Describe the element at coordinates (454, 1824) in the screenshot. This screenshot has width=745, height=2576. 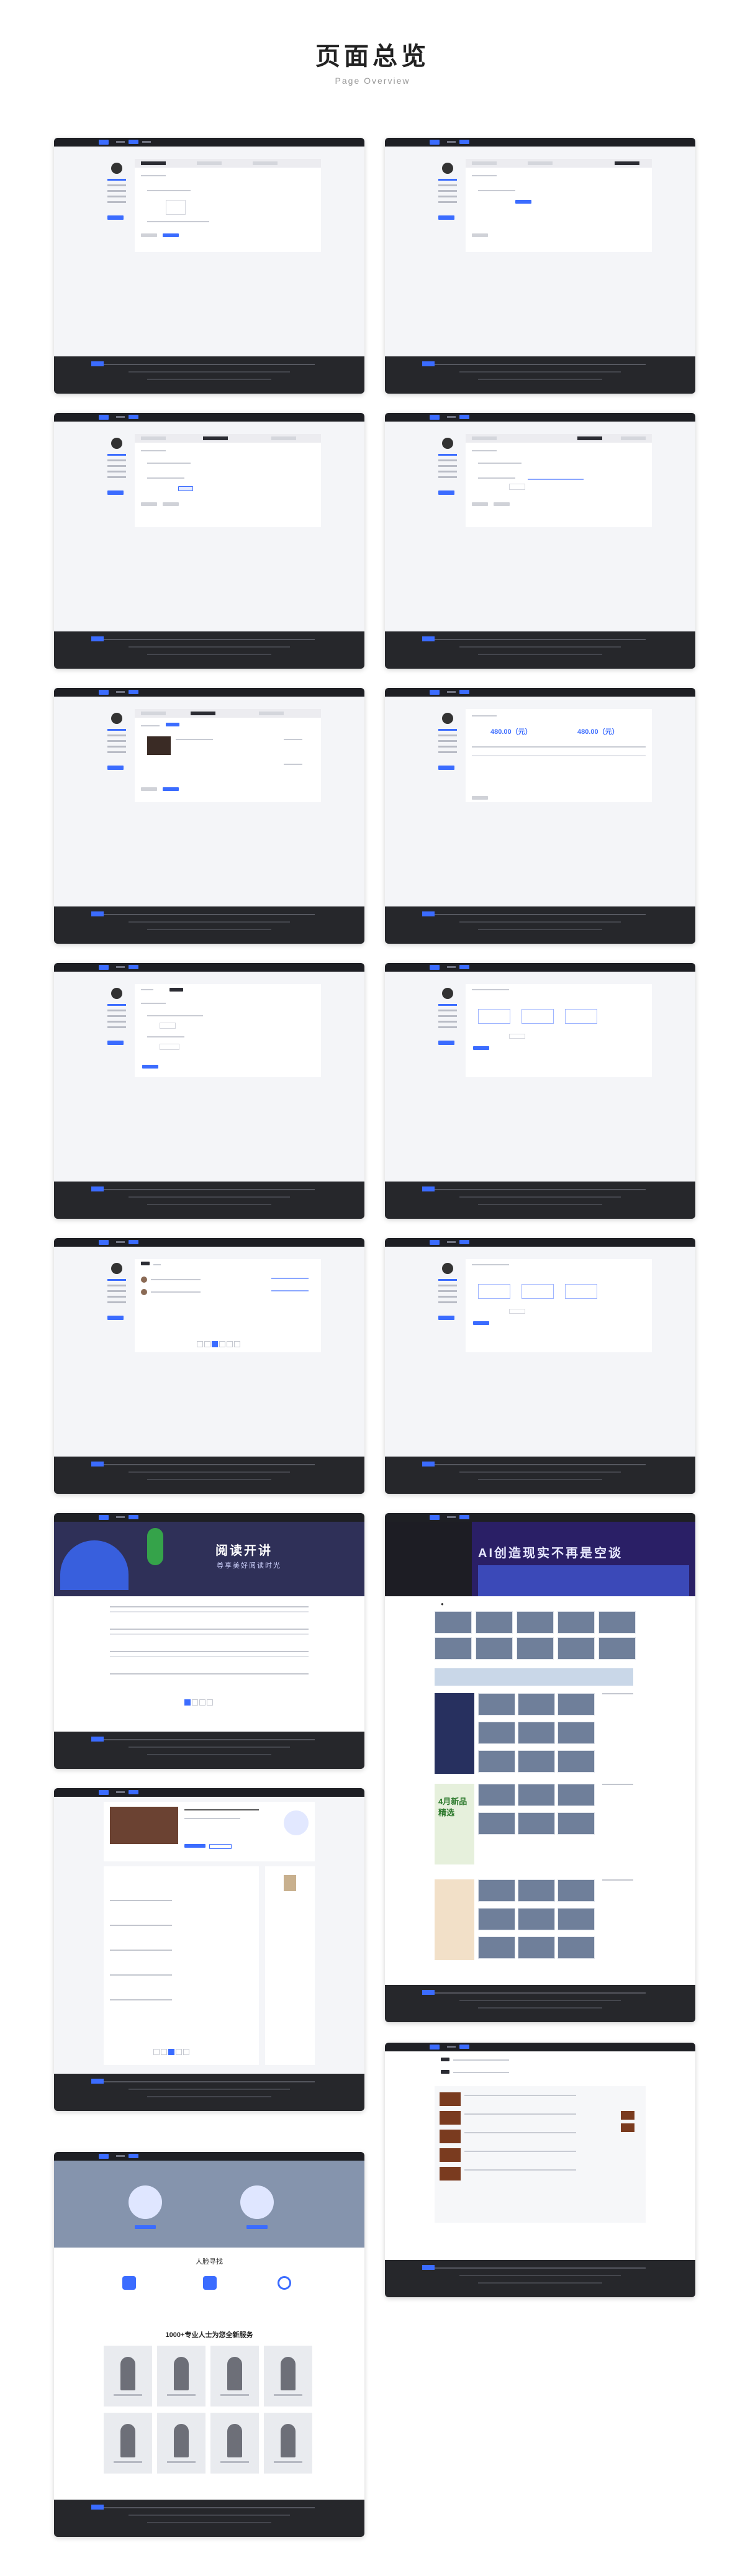
I see `spring-promo: 4月新品精选` at that location.